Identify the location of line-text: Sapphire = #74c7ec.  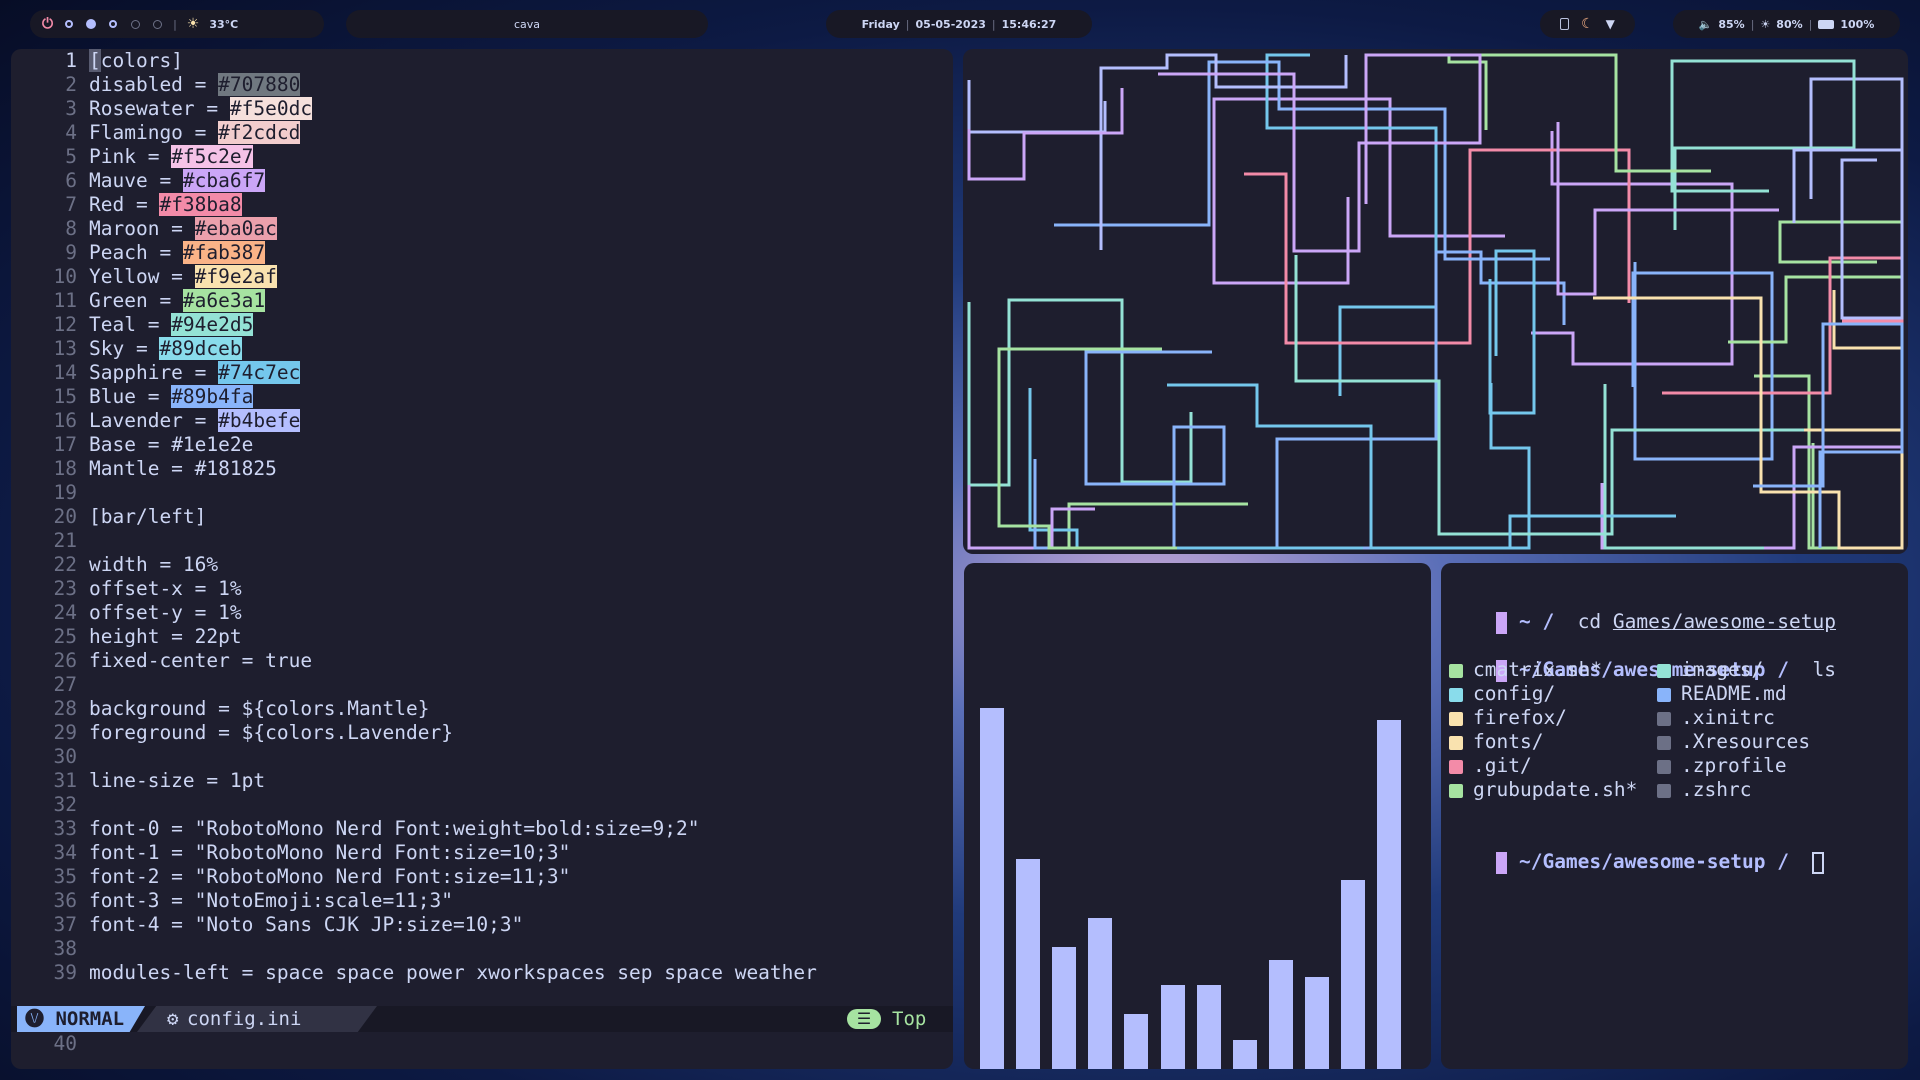
(195, 373).